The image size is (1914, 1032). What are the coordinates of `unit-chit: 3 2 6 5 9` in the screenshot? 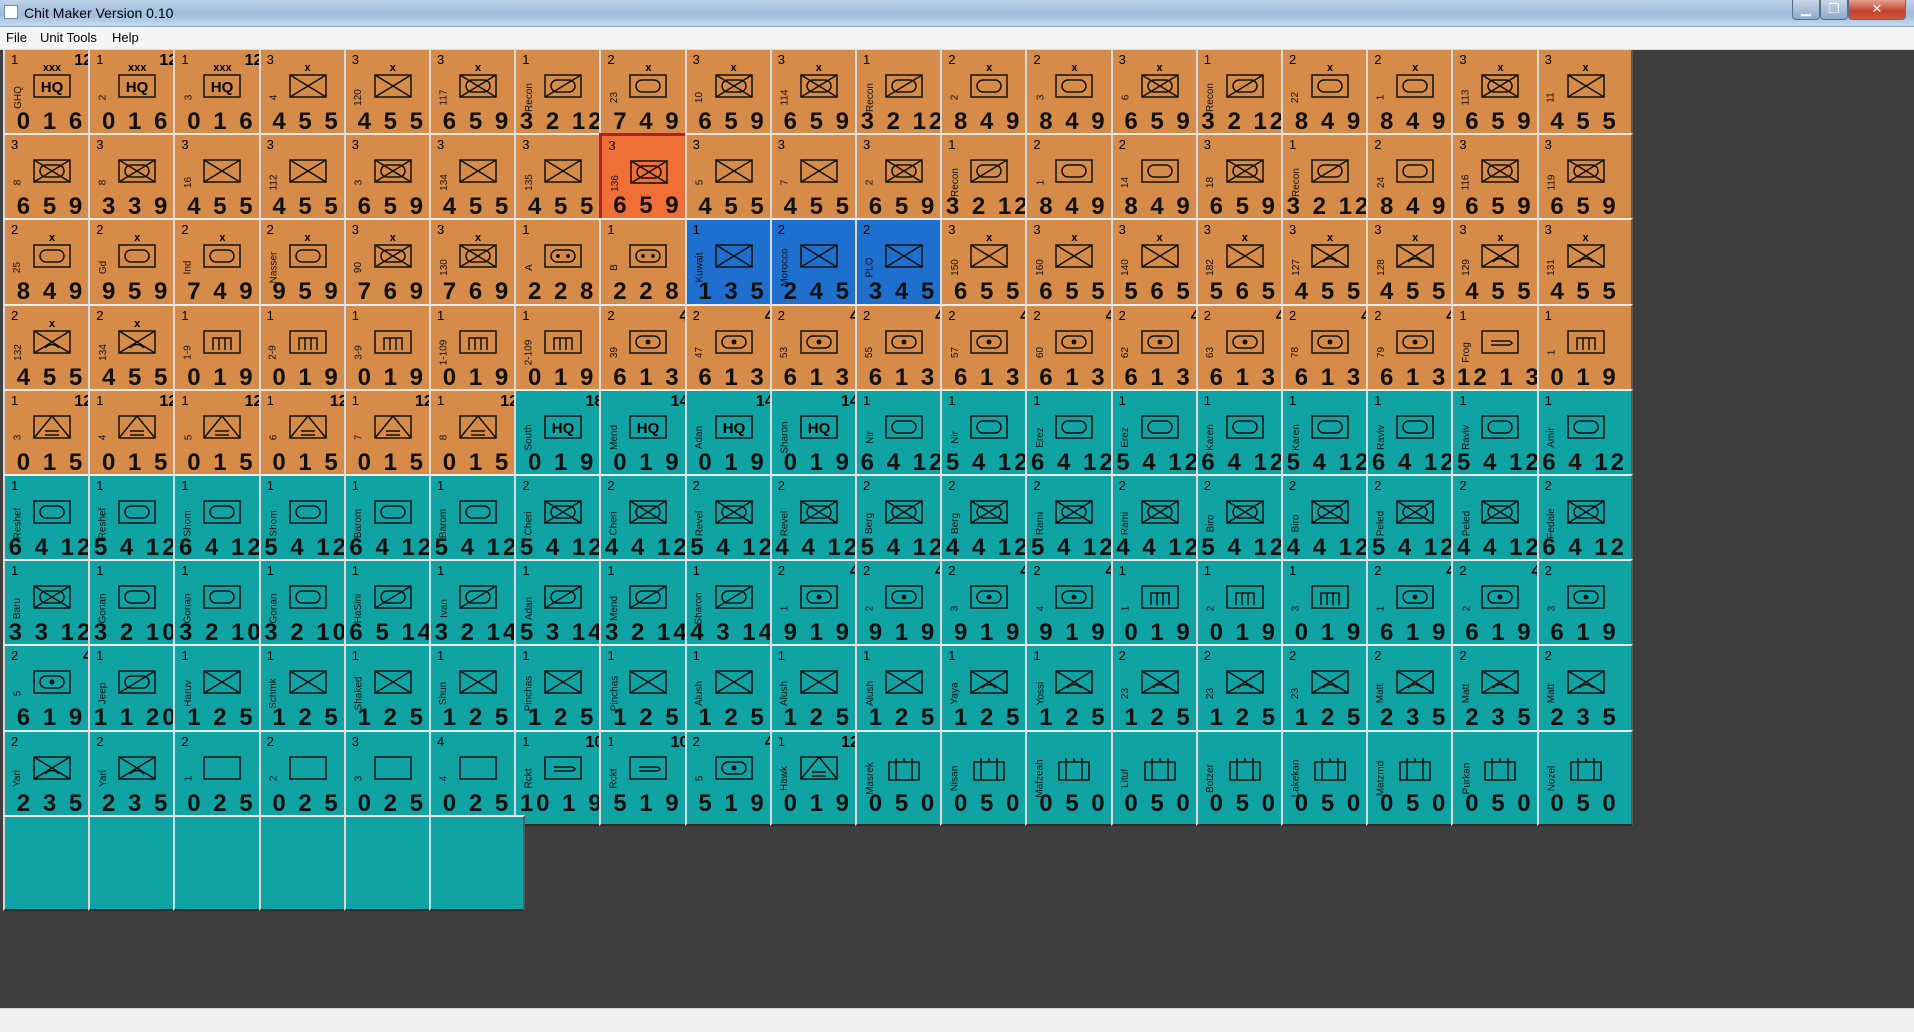 It's located at (903, 181).